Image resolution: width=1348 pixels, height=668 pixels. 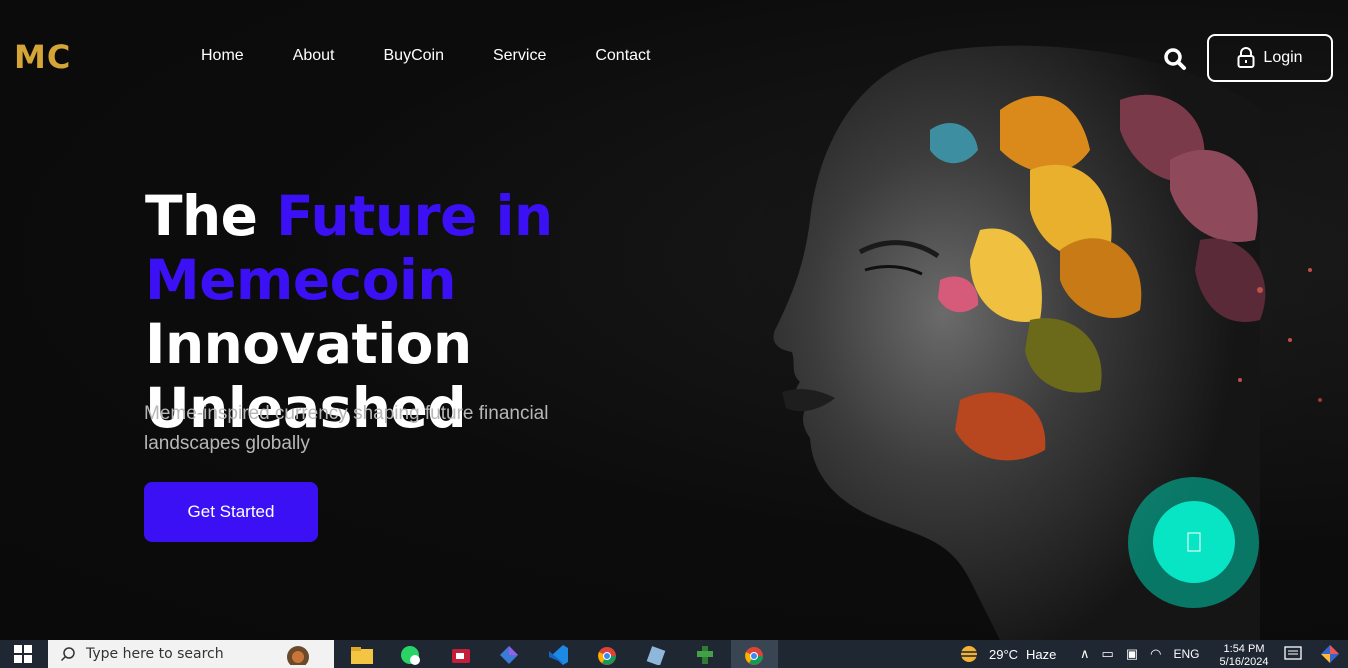 What do you see at coordinates (969, 654) in the screenshot?
I see `haze-weather-icon` at bounding box center [969, 654].